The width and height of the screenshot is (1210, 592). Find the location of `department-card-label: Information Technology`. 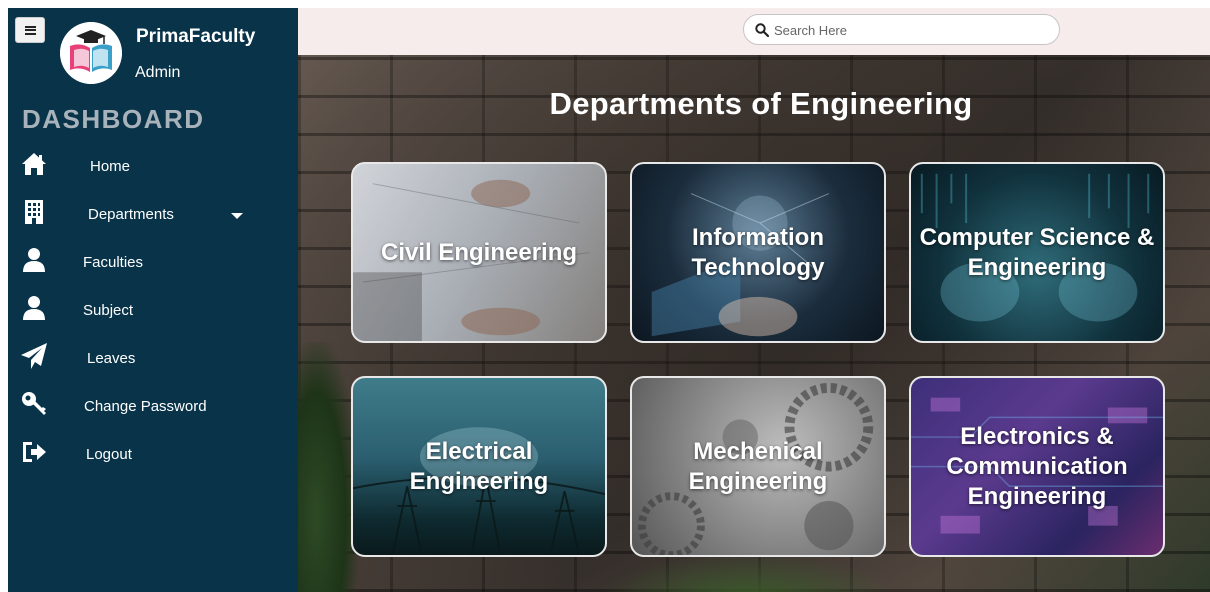

department-card-label: Information Technology is located at coordinates (758, 252).